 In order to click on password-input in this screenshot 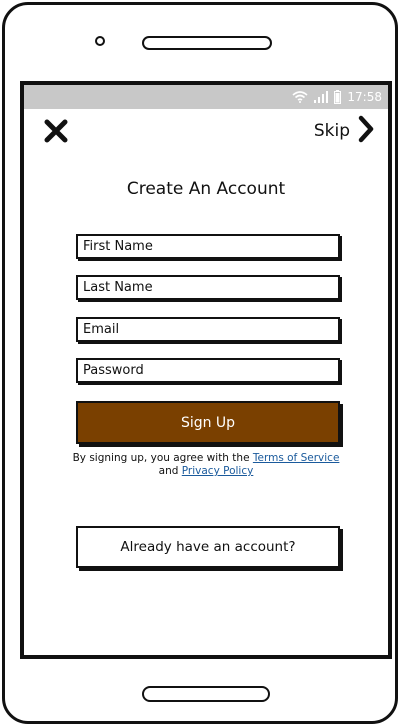, I will do `click(208, 370)`.